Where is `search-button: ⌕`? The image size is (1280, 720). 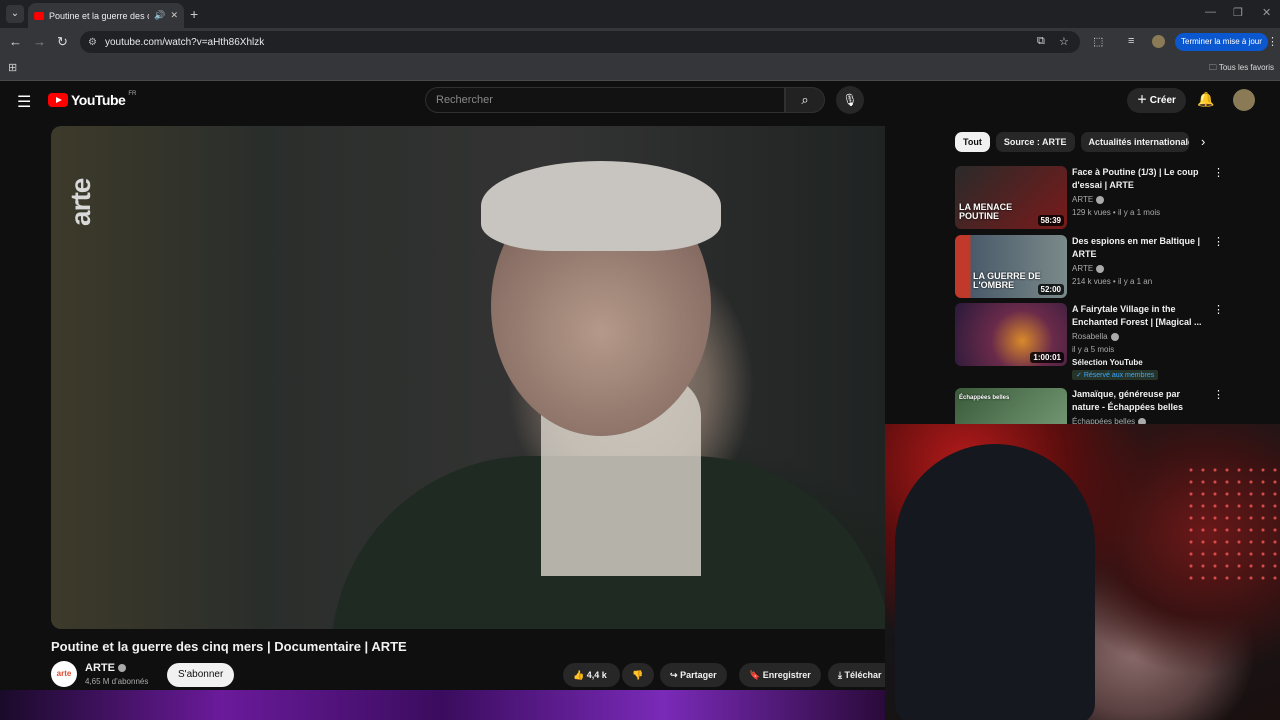
search-button: ⌕ is located at coordinates (805, 100).